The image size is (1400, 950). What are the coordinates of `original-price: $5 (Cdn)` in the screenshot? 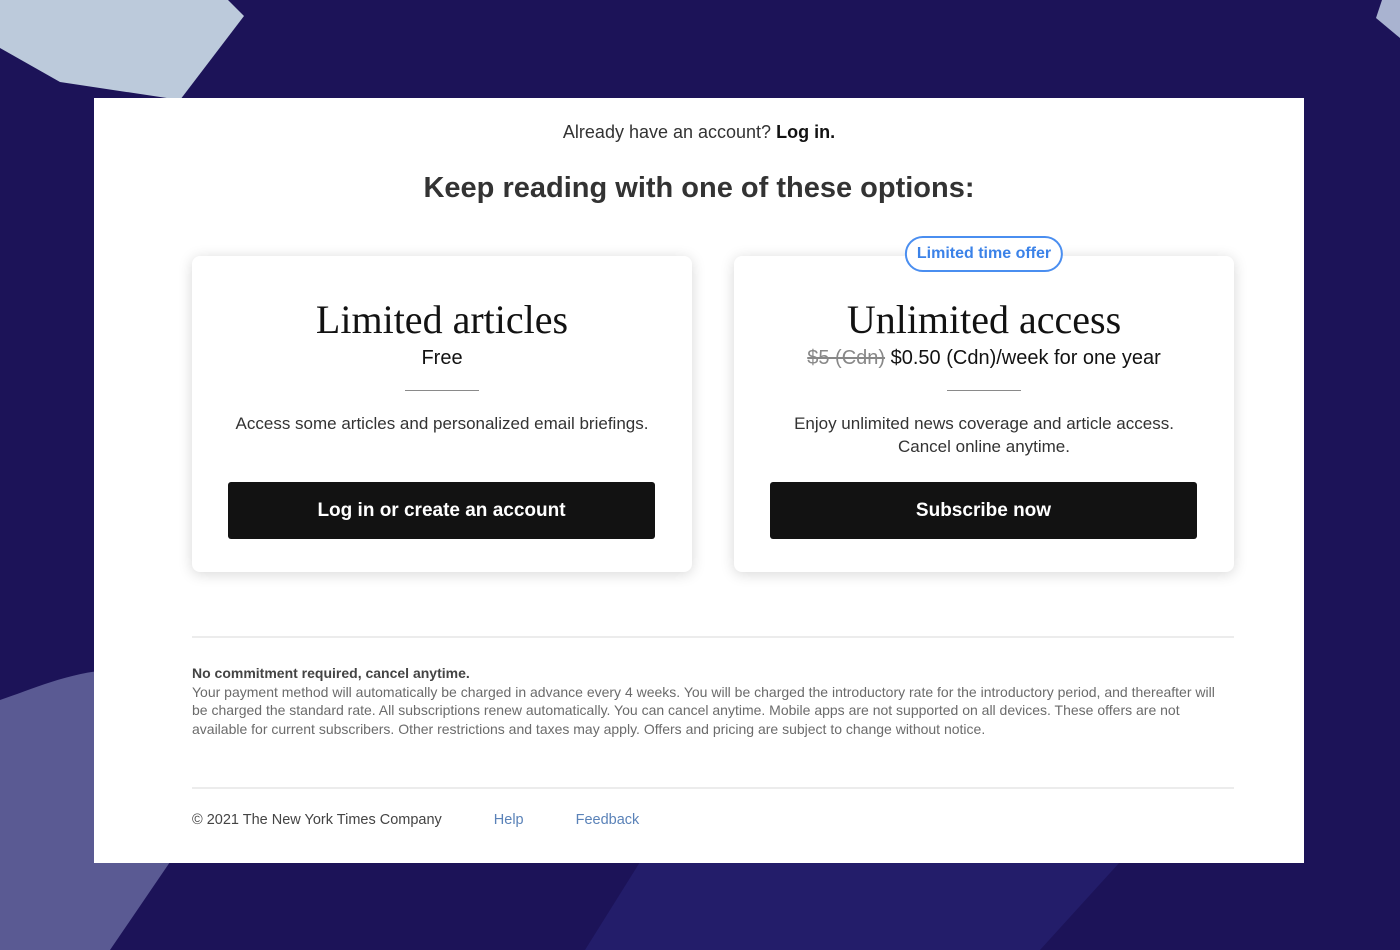 It's located at (846, 358).